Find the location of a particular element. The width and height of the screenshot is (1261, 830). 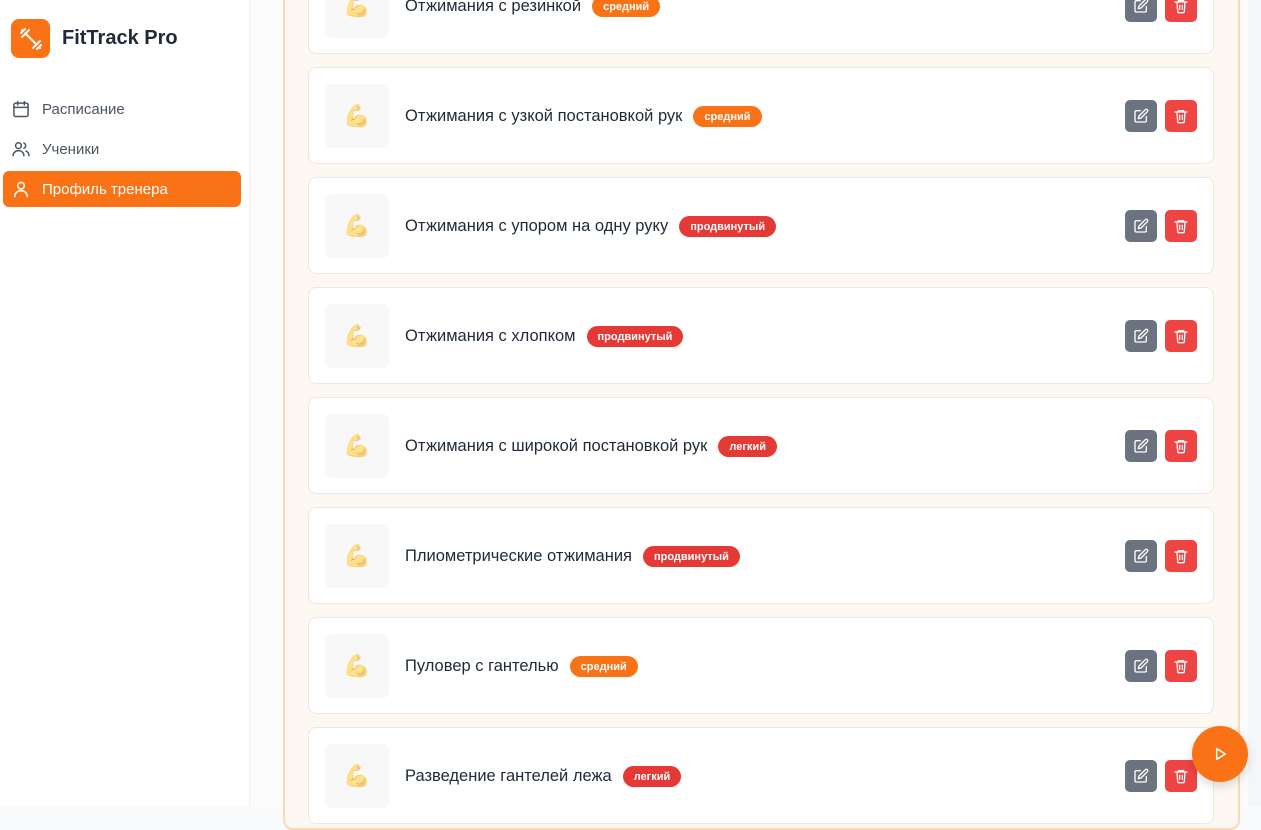

play-icon is located at coordinates (1221, 754).